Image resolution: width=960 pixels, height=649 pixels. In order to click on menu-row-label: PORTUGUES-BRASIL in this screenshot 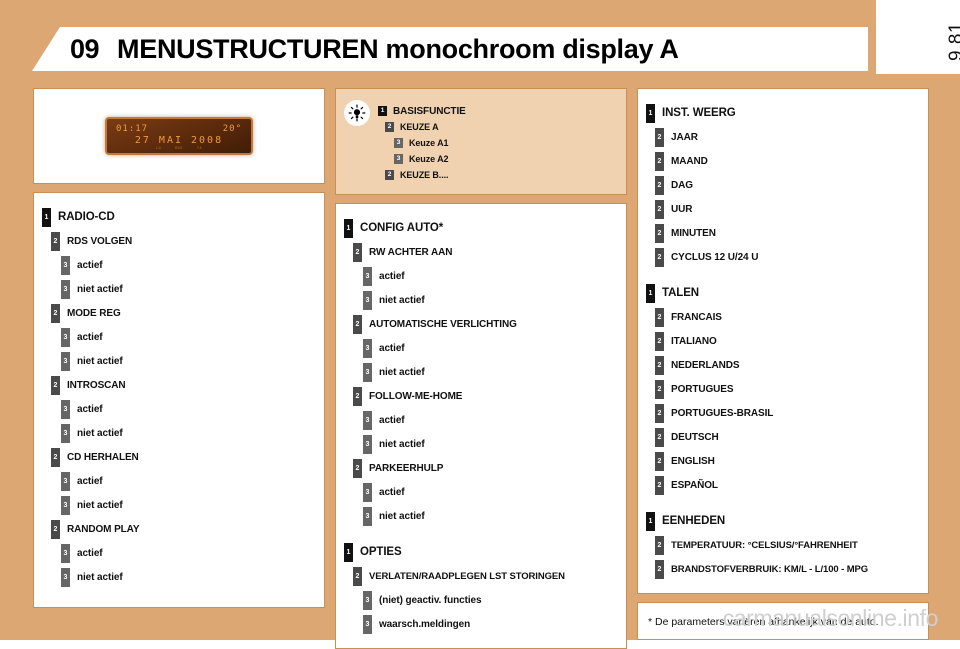, I will do `click(722, 413)`.